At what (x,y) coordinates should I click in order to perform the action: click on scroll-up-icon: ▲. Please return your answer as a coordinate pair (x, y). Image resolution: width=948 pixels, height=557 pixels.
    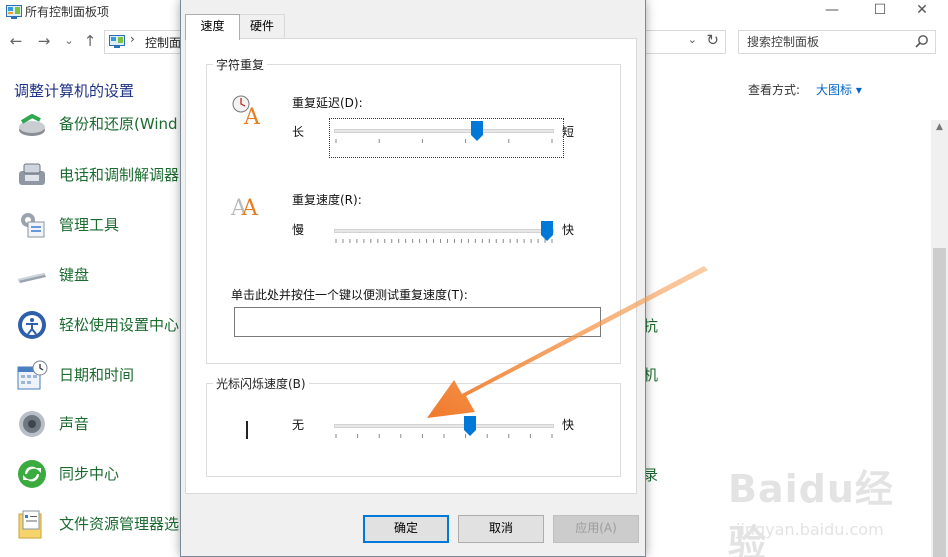
    Looking at the image, I should click on (939, 129).